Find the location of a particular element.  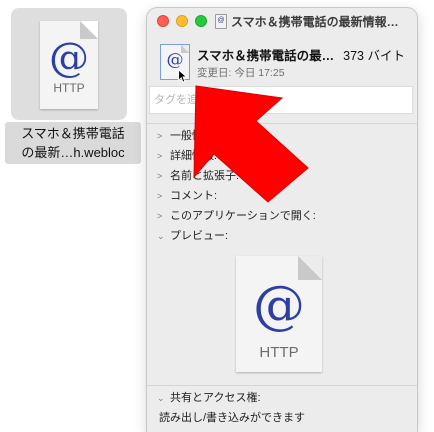

webloc-file-icon: @ HTTP is located at coordinates (69, 65).